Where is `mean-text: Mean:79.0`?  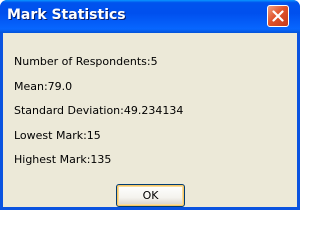 mean-text: Mean:79.0 is located at coordinates (43, 86).